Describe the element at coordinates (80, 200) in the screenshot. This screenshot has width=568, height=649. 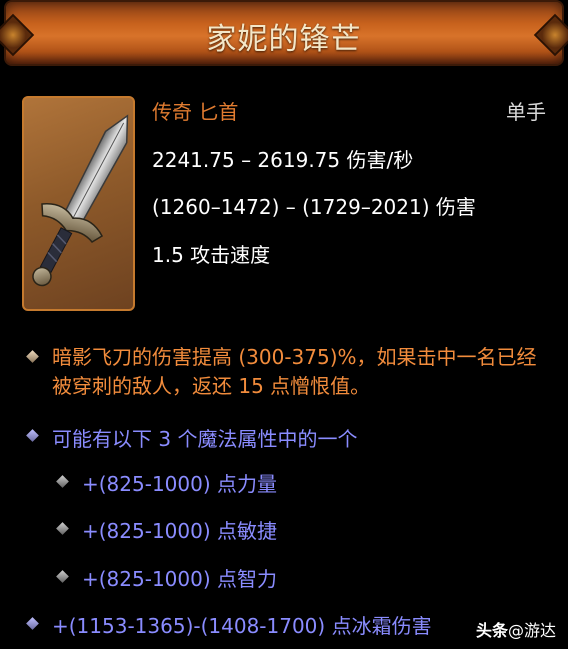
I see `dagger-icon-graphic` at that location.